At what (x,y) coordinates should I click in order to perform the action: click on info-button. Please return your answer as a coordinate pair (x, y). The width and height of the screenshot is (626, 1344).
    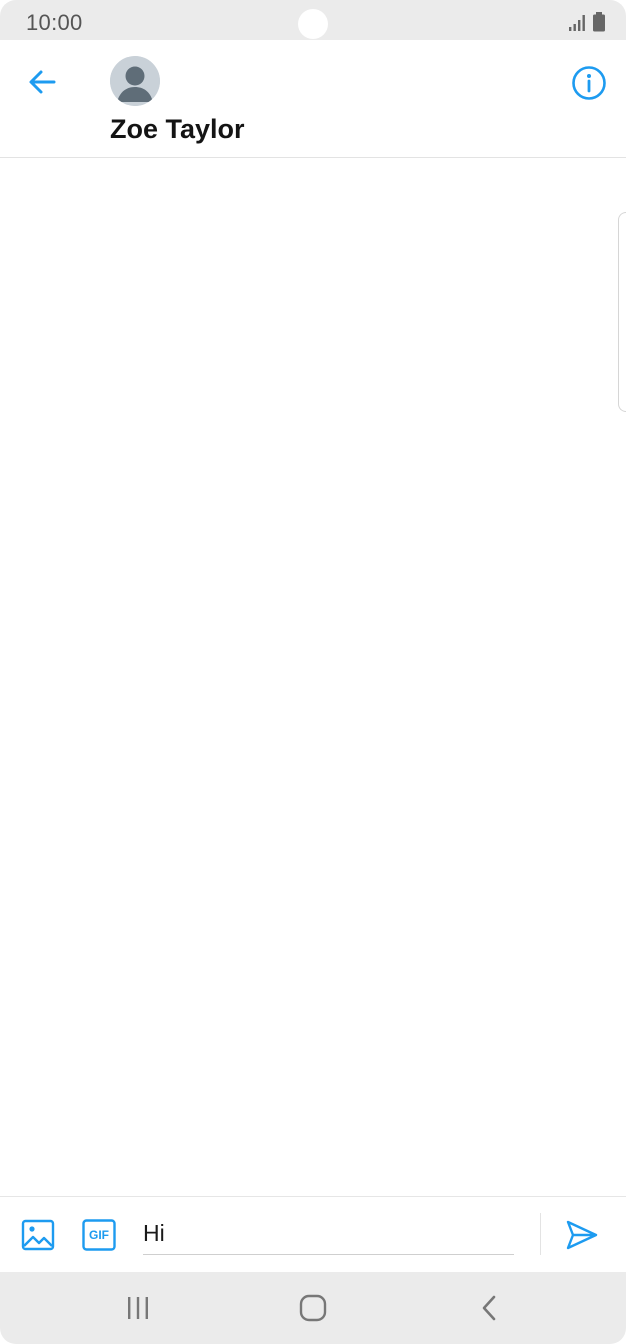
    Looking at the image, I should click on (589, 83).